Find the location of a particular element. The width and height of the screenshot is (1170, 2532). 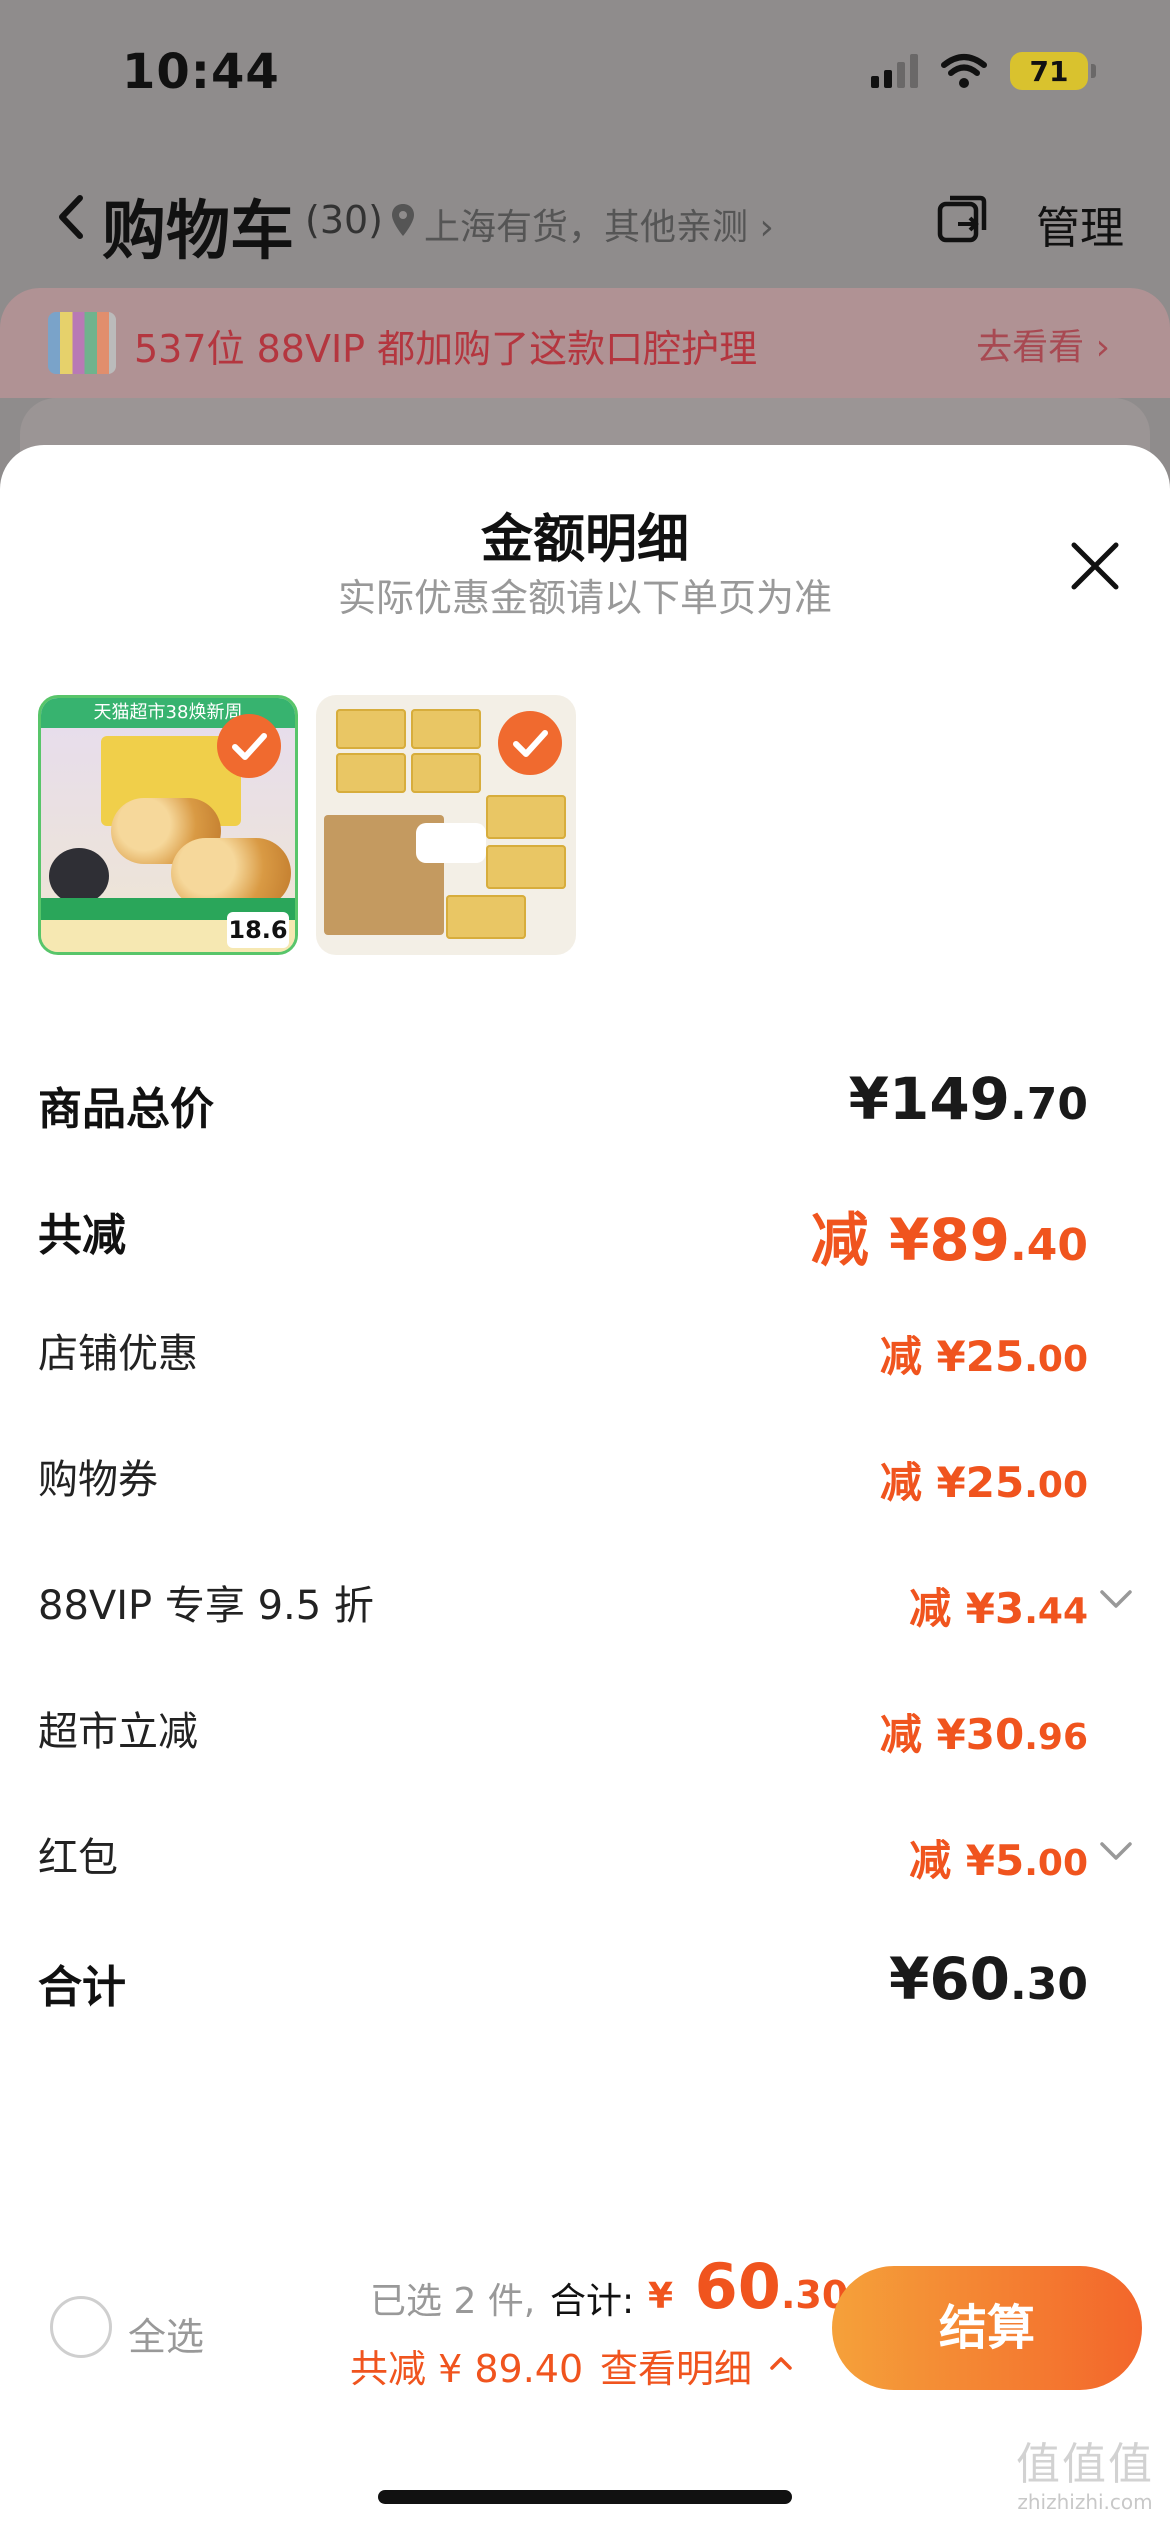

page-title: 购物车 is located at coordinates (198, 232).